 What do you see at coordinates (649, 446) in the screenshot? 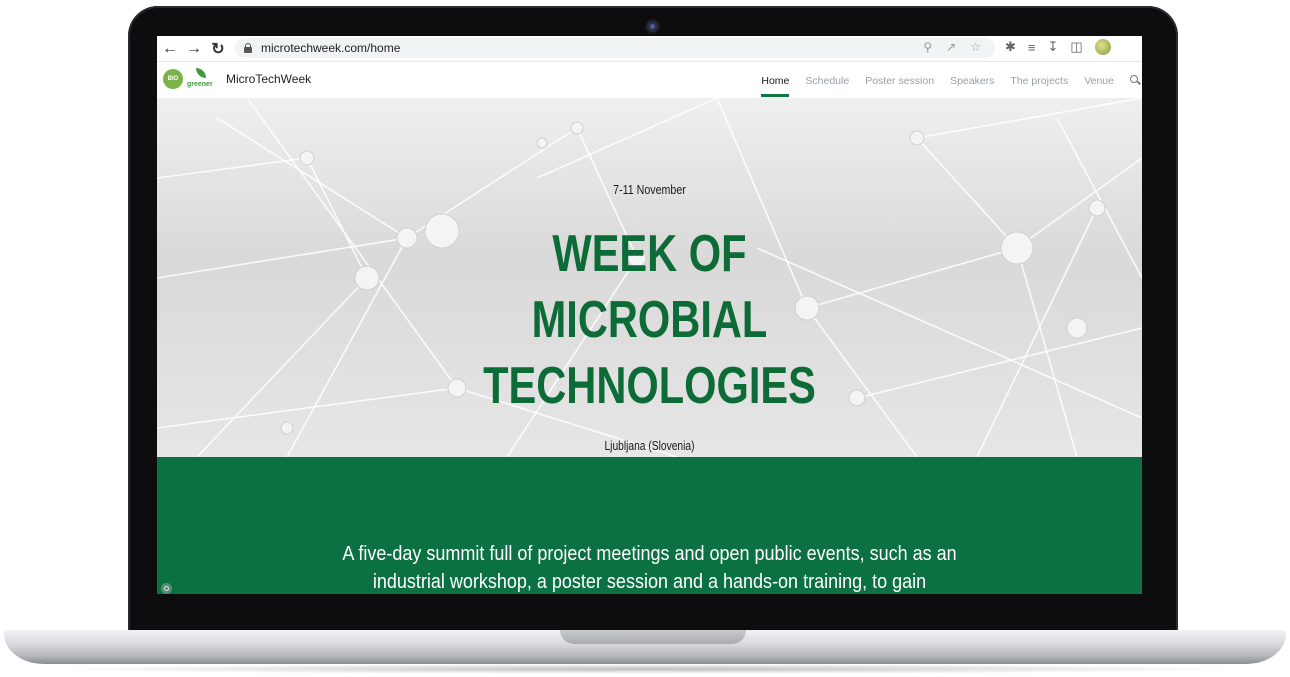
I see `event-location: Ljubljana (Slovenia)` at bounding box center [649, 446].